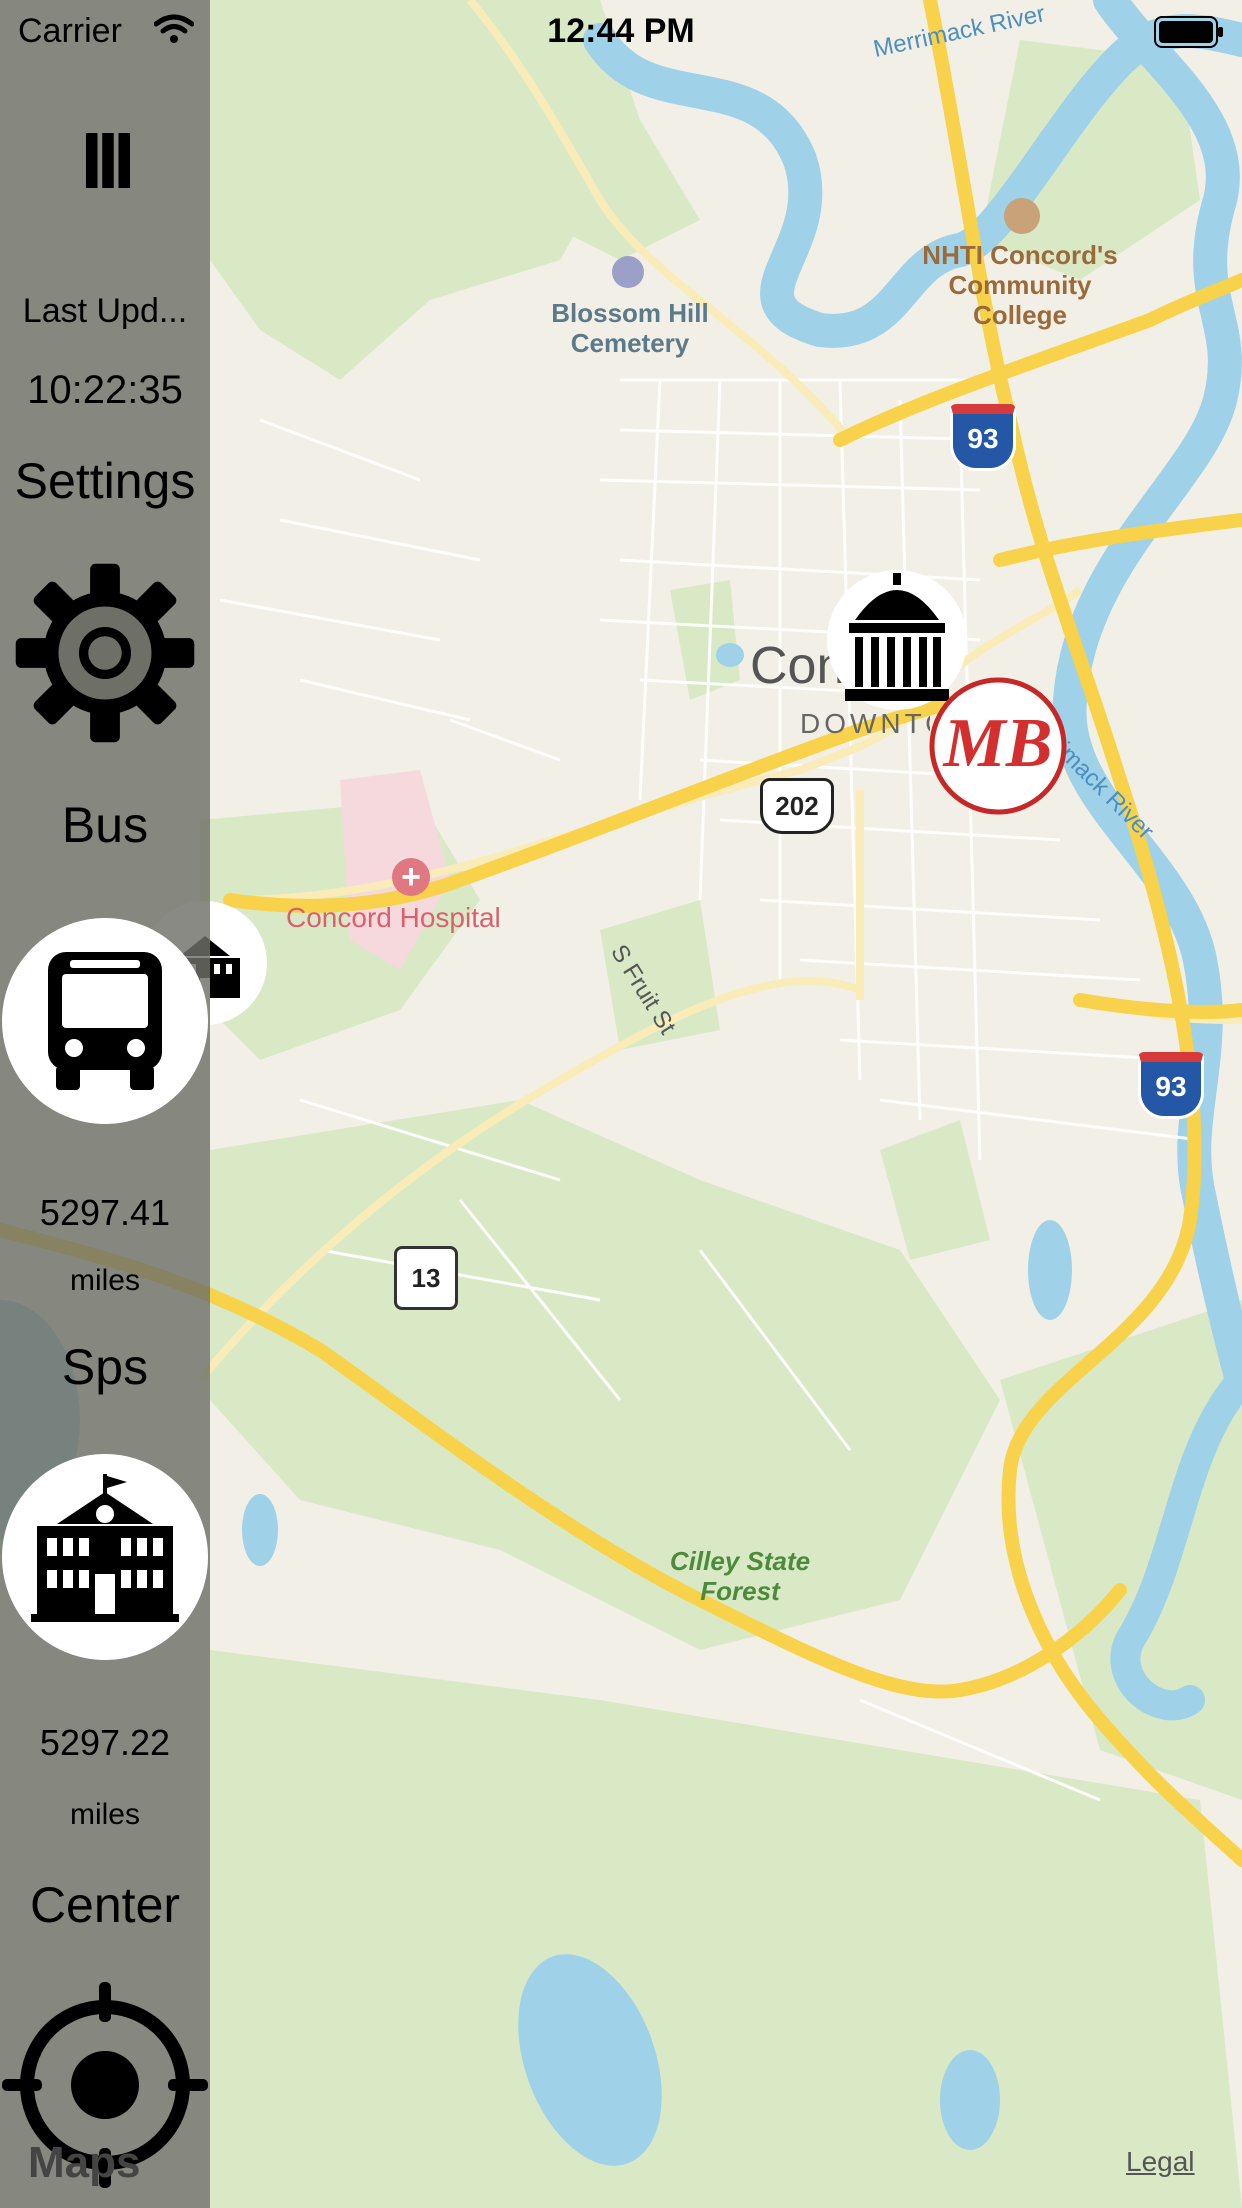 The image size is (1242, 2208). I want to click on route-93a-shield: 93, so click(983, 437).